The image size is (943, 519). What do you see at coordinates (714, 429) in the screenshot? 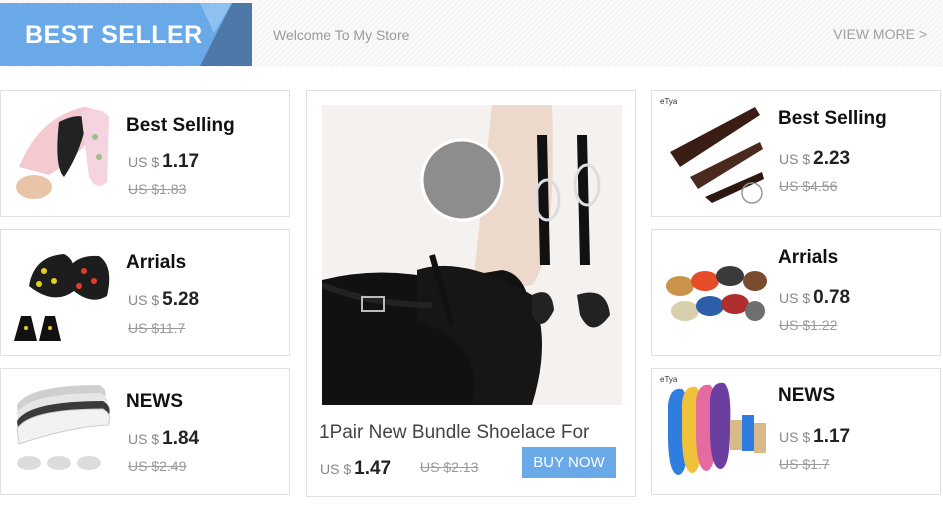
I see `colored-insoles-icon` at bounding box center [714, 429].